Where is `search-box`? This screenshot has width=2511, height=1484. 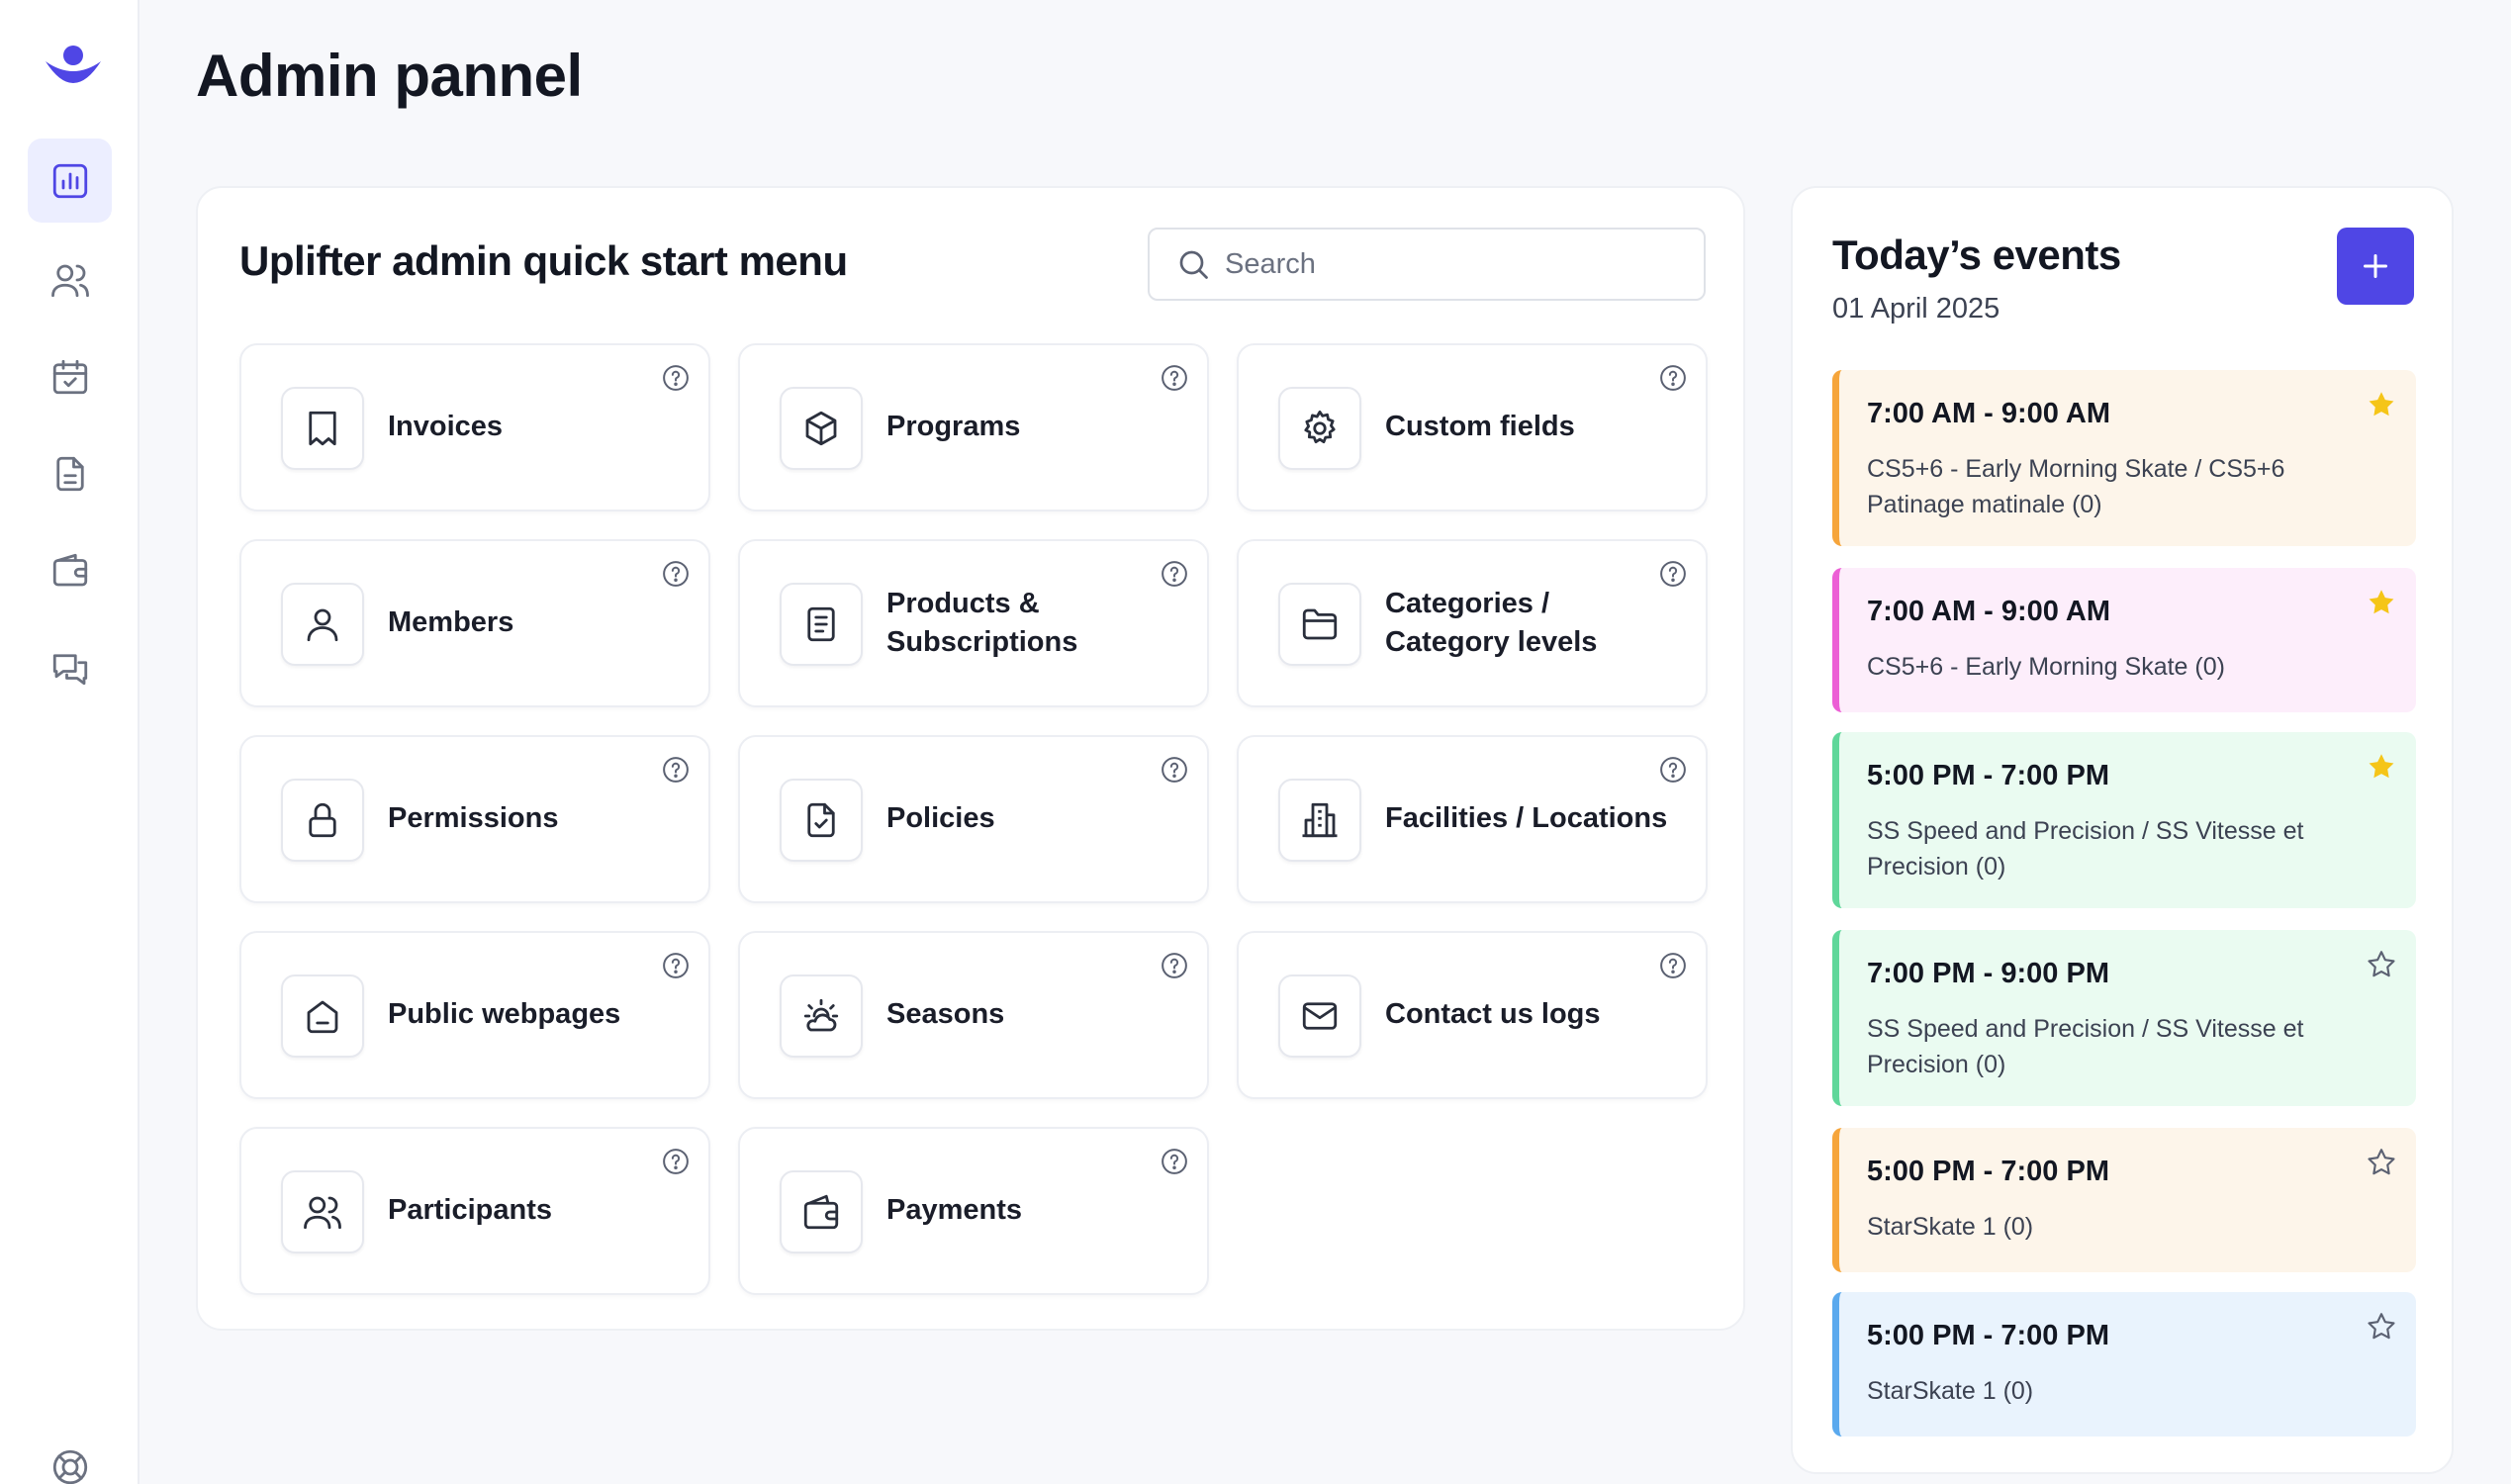
search-box is located at coordinates (1427, 264).